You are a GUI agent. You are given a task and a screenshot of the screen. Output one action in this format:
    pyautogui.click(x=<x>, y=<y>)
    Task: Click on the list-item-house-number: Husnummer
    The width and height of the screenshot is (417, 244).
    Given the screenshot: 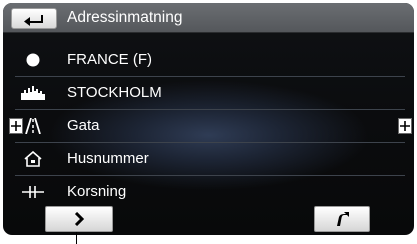 What is the action you would take?
    pyautogui.click(x=210, y=159)
    